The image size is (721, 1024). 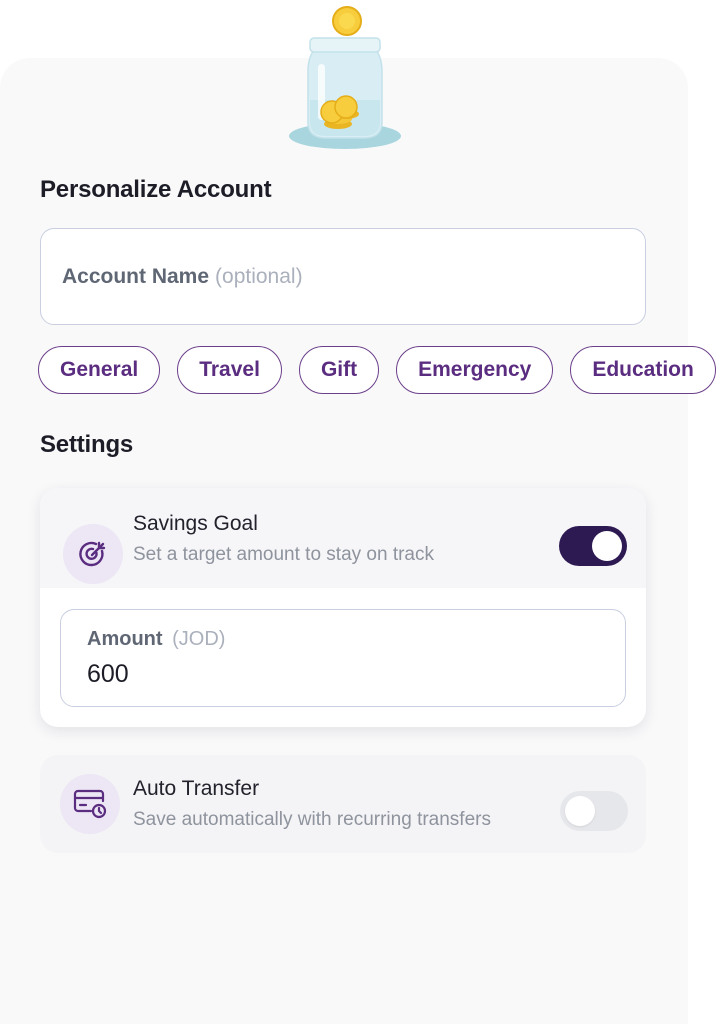 I want to click on auto-transfer-title: Auto Transfer, so click(x=196, y=788).